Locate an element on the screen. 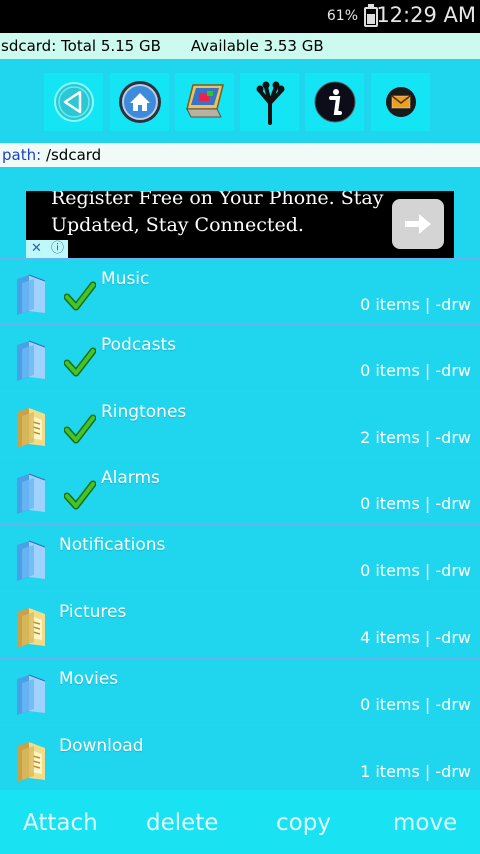  back-arrow-icon is located at coordinates (73, 102).